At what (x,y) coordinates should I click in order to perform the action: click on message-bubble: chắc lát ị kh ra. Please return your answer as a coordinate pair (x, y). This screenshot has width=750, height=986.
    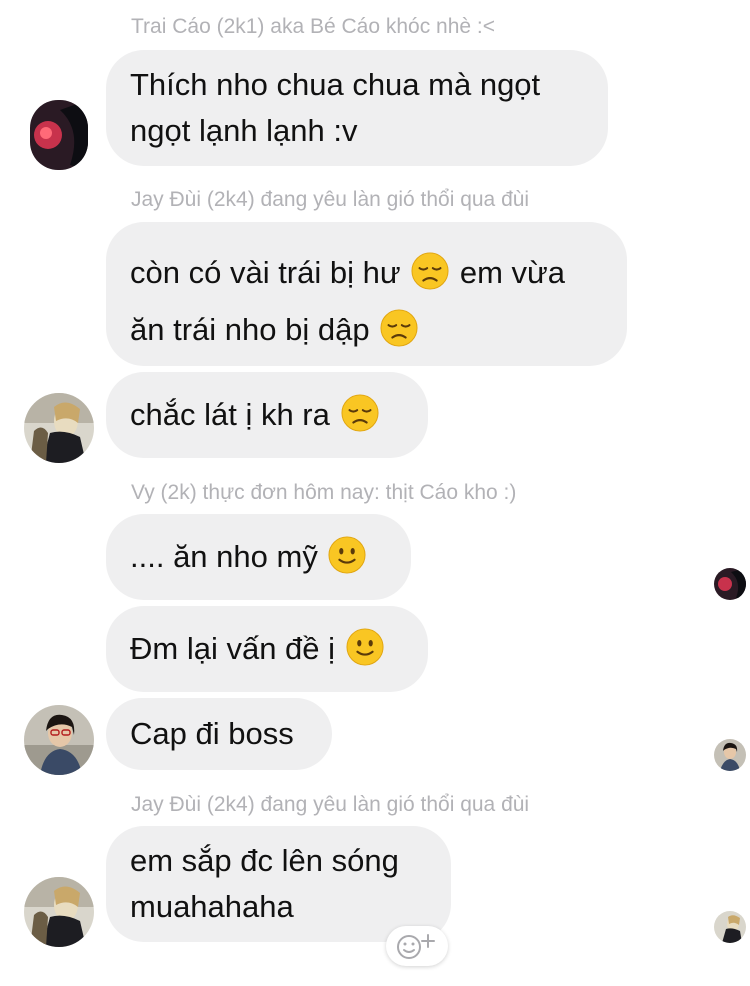
    Looking at the image, I should click on (267, 415).